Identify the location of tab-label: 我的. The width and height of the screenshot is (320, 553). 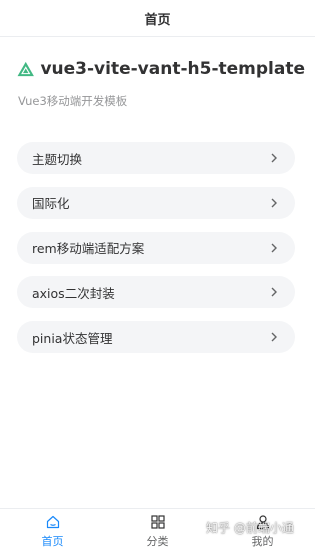
(262, 541).